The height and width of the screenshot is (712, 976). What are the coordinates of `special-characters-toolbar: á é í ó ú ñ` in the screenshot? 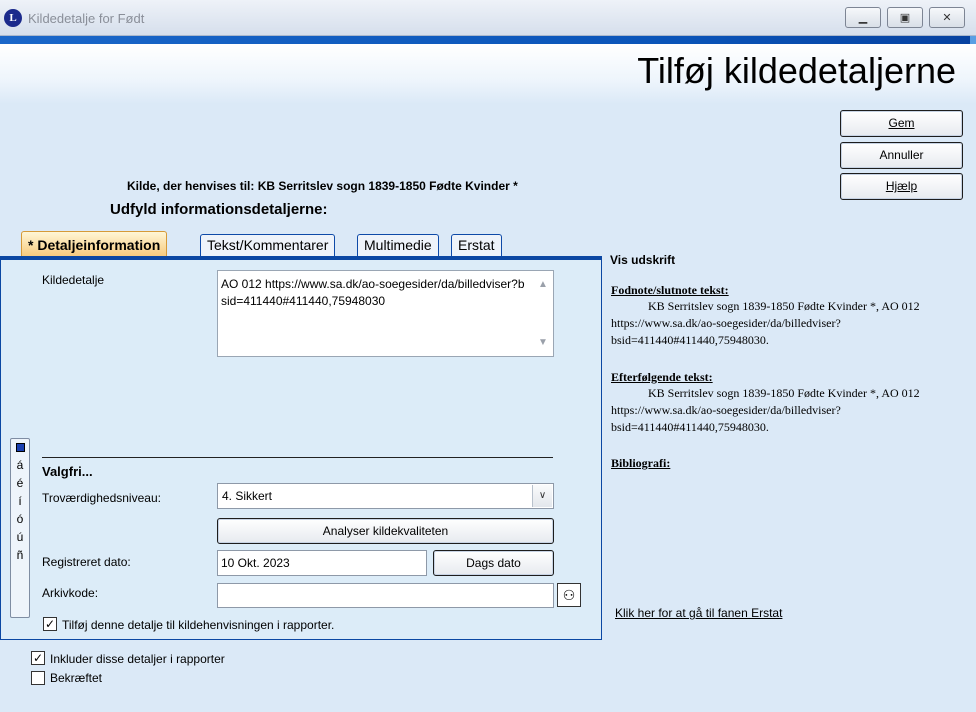 It's located at (20, 528).